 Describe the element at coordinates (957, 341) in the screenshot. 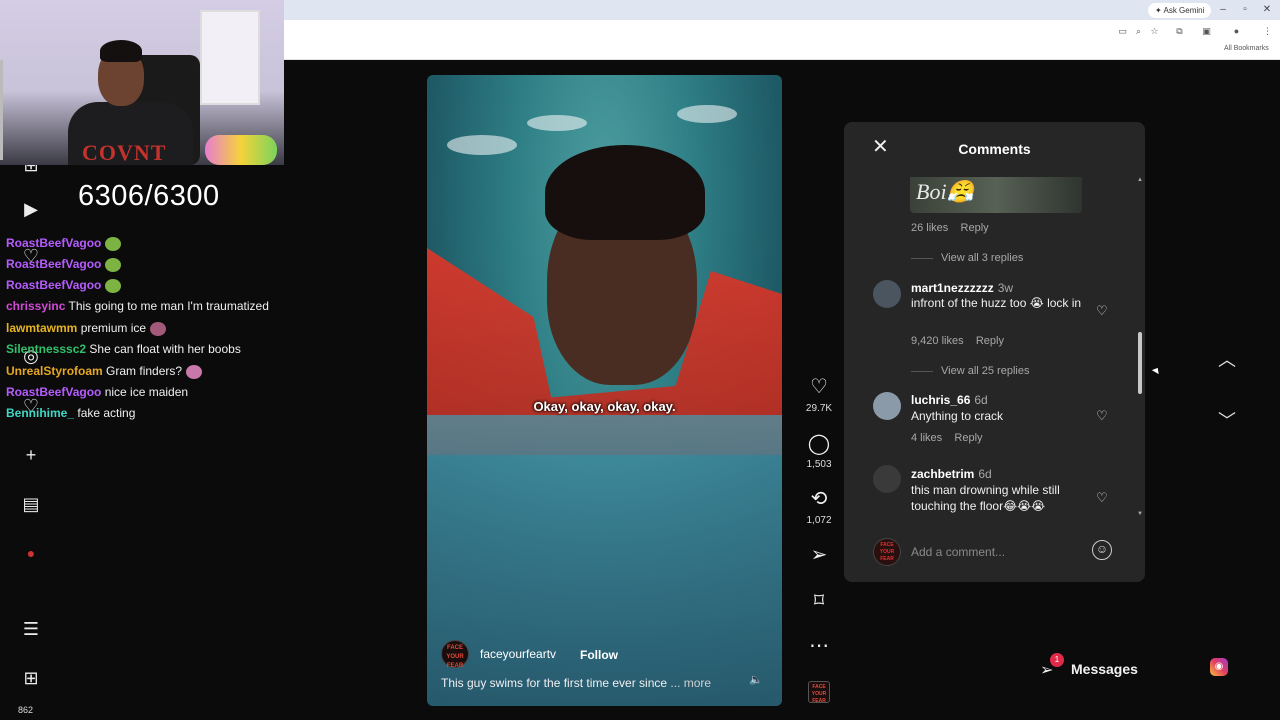

I see `comment-meta: 9,420 likes Reply` at that location.